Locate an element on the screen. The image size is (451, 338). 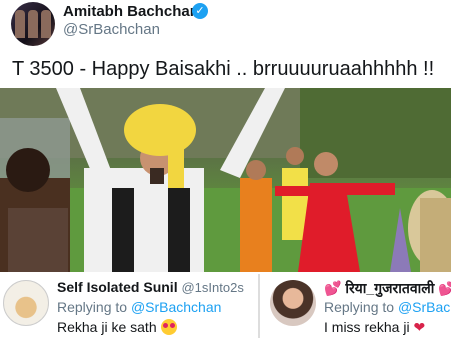
reply-text-content: I miss rekha ji is located at coordinates (367, 327).